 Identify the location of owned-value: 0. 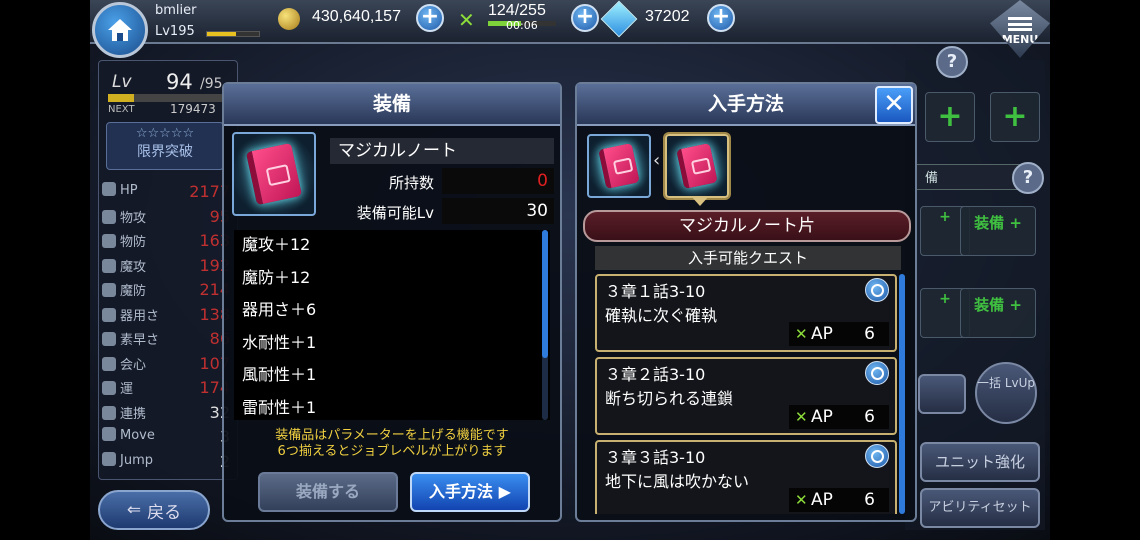
(498, 181).